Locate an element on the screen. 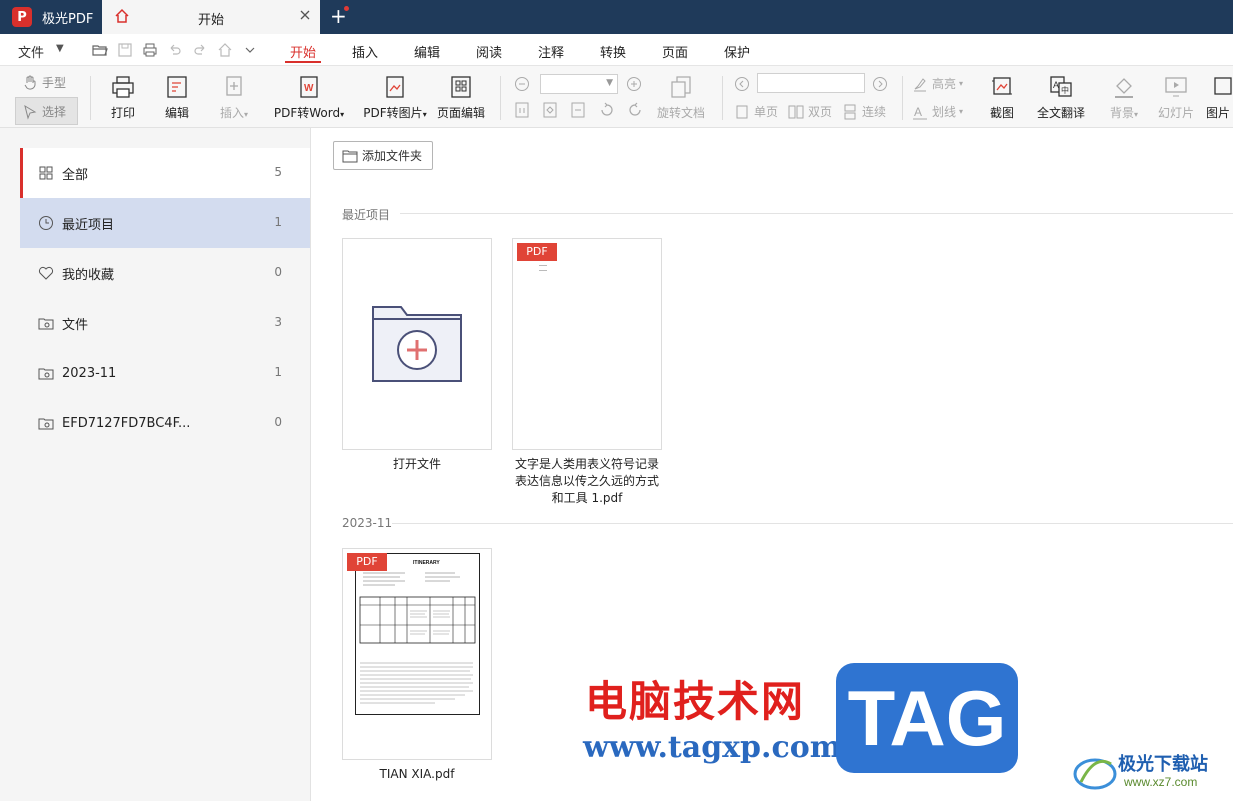 The image size is (1233, 801). word-convert-icon: W is located at coordinates (309, 87).